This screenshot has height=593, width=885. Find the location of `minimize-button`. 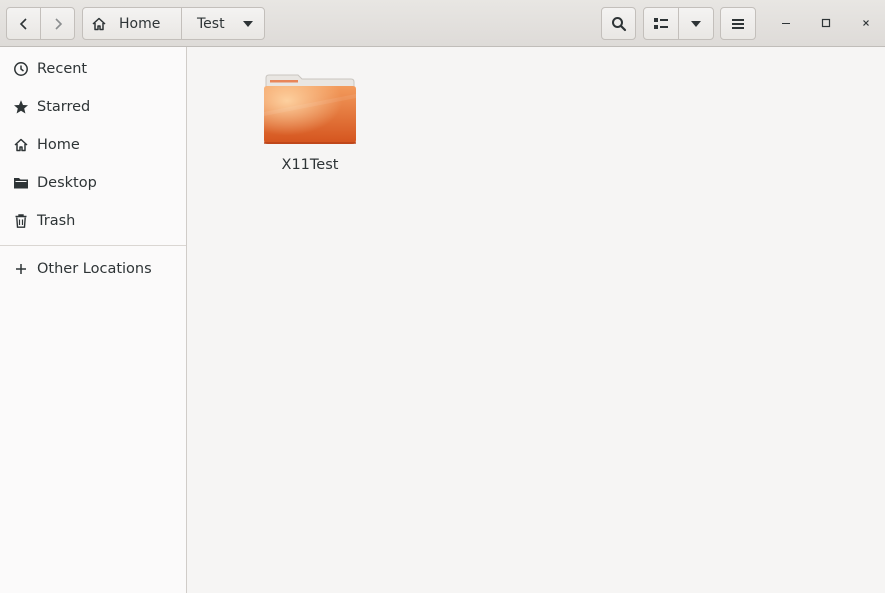

minimize-button is located at coordinates (786, 23).